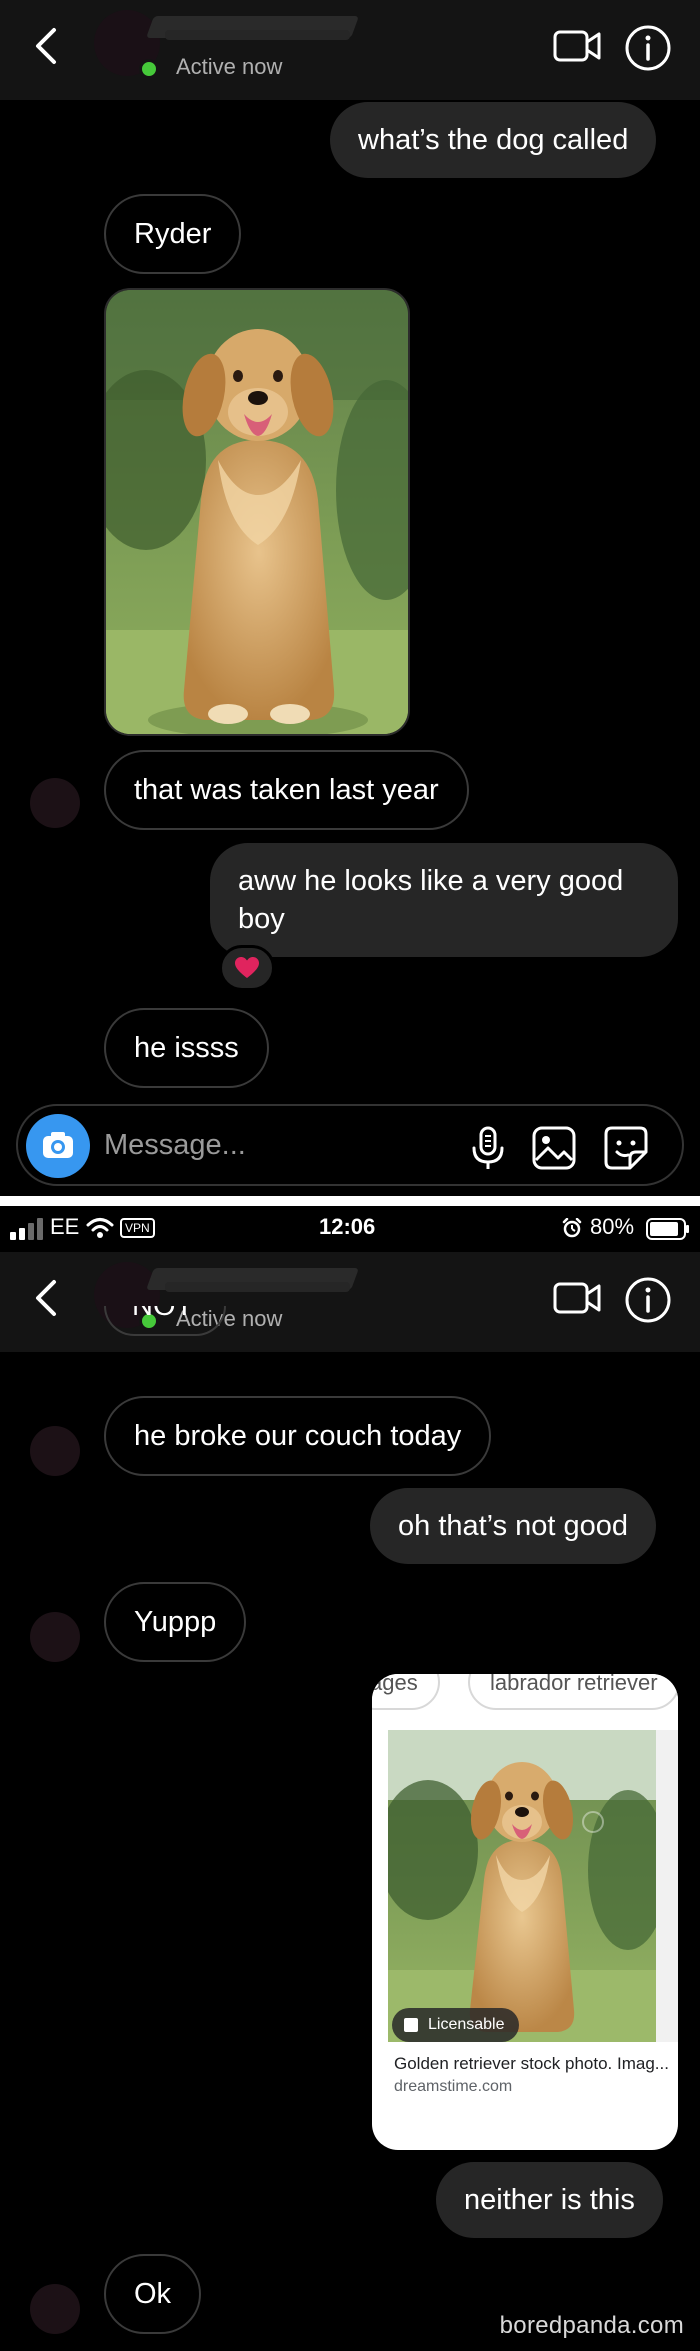 Image resolution: width=700 pixels, height=2351 pixels. I want to click on result-source: dreamstime.com, so click(453, 2086).